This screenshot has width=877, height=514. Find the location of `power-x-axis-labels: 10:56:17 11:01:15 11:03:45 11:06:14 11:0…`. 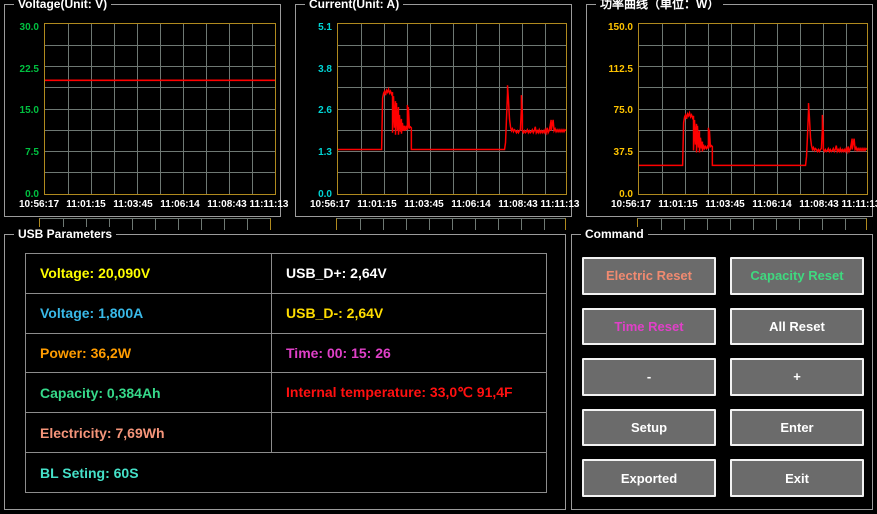

power-x-axis-labels: 10:56:17 11:01:15 11:03:45 11:06:14 11:0… is located at coordinates (732, 206).